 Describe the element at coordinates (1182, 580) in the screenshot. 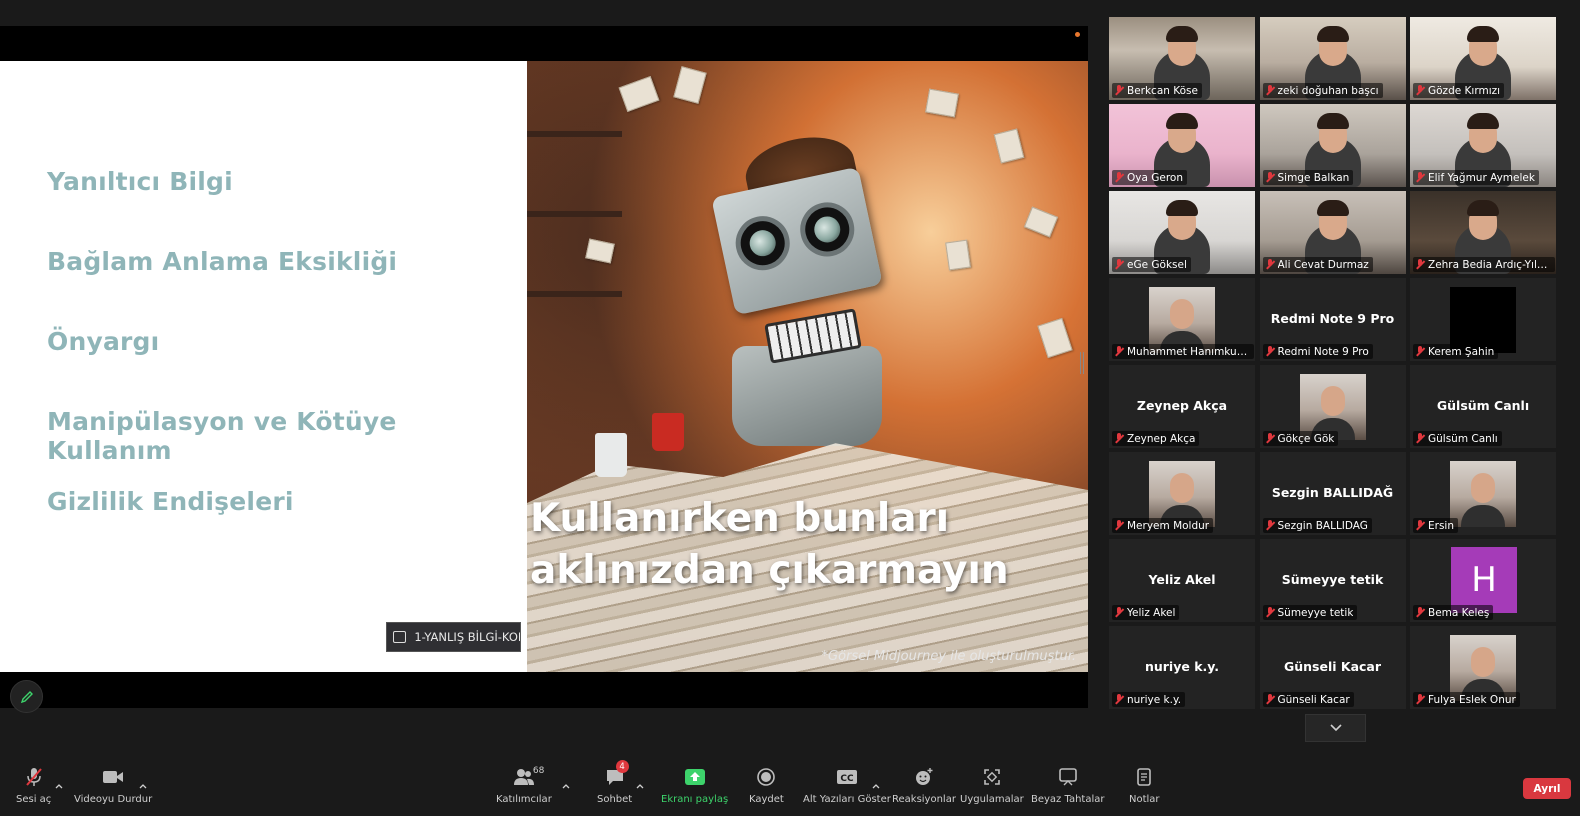

I see `participant-tile: Yeliz Akel Yeliz Akel` at that location.